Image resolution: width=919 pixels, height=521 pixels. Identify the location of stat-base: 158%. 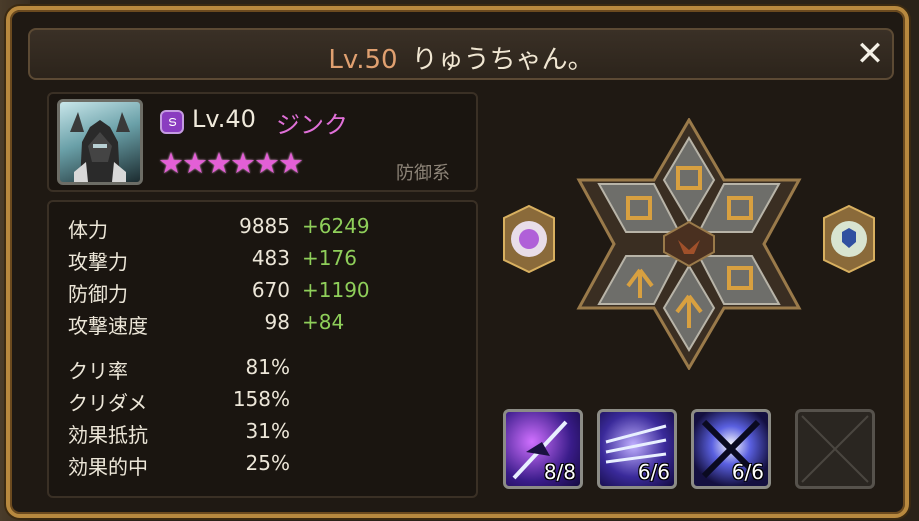
(261, 399).